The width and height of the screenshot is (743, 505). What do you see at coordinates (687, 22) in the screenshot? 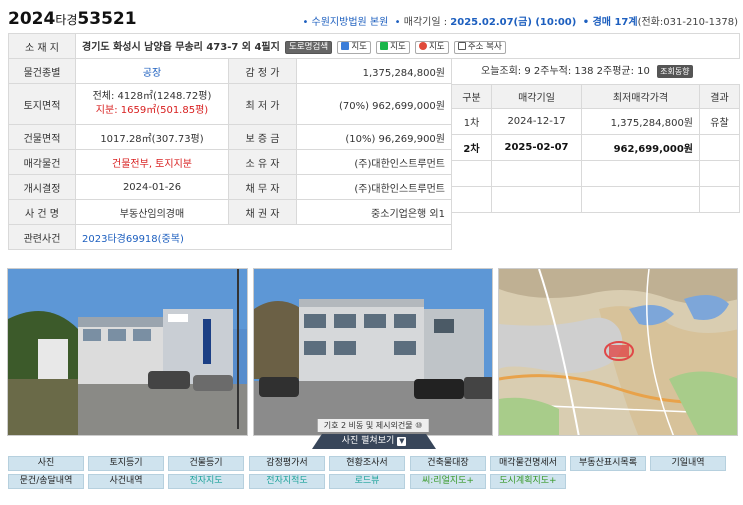
I see `dept-phone: (전화:031-210-1378)` at bounding box center [687, 22].